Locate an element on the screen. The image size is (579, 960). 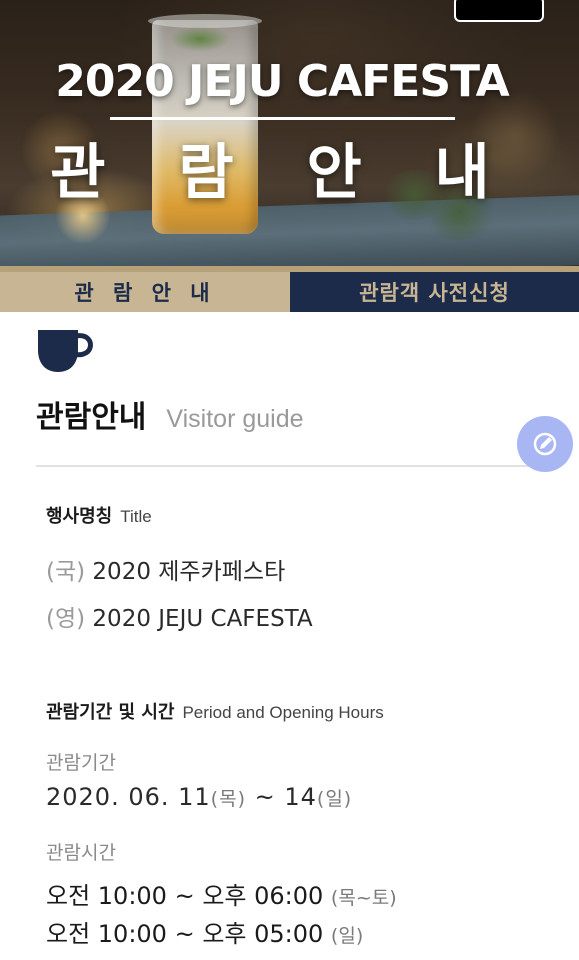
top-overlay-button is located at coordinates (499, 11).